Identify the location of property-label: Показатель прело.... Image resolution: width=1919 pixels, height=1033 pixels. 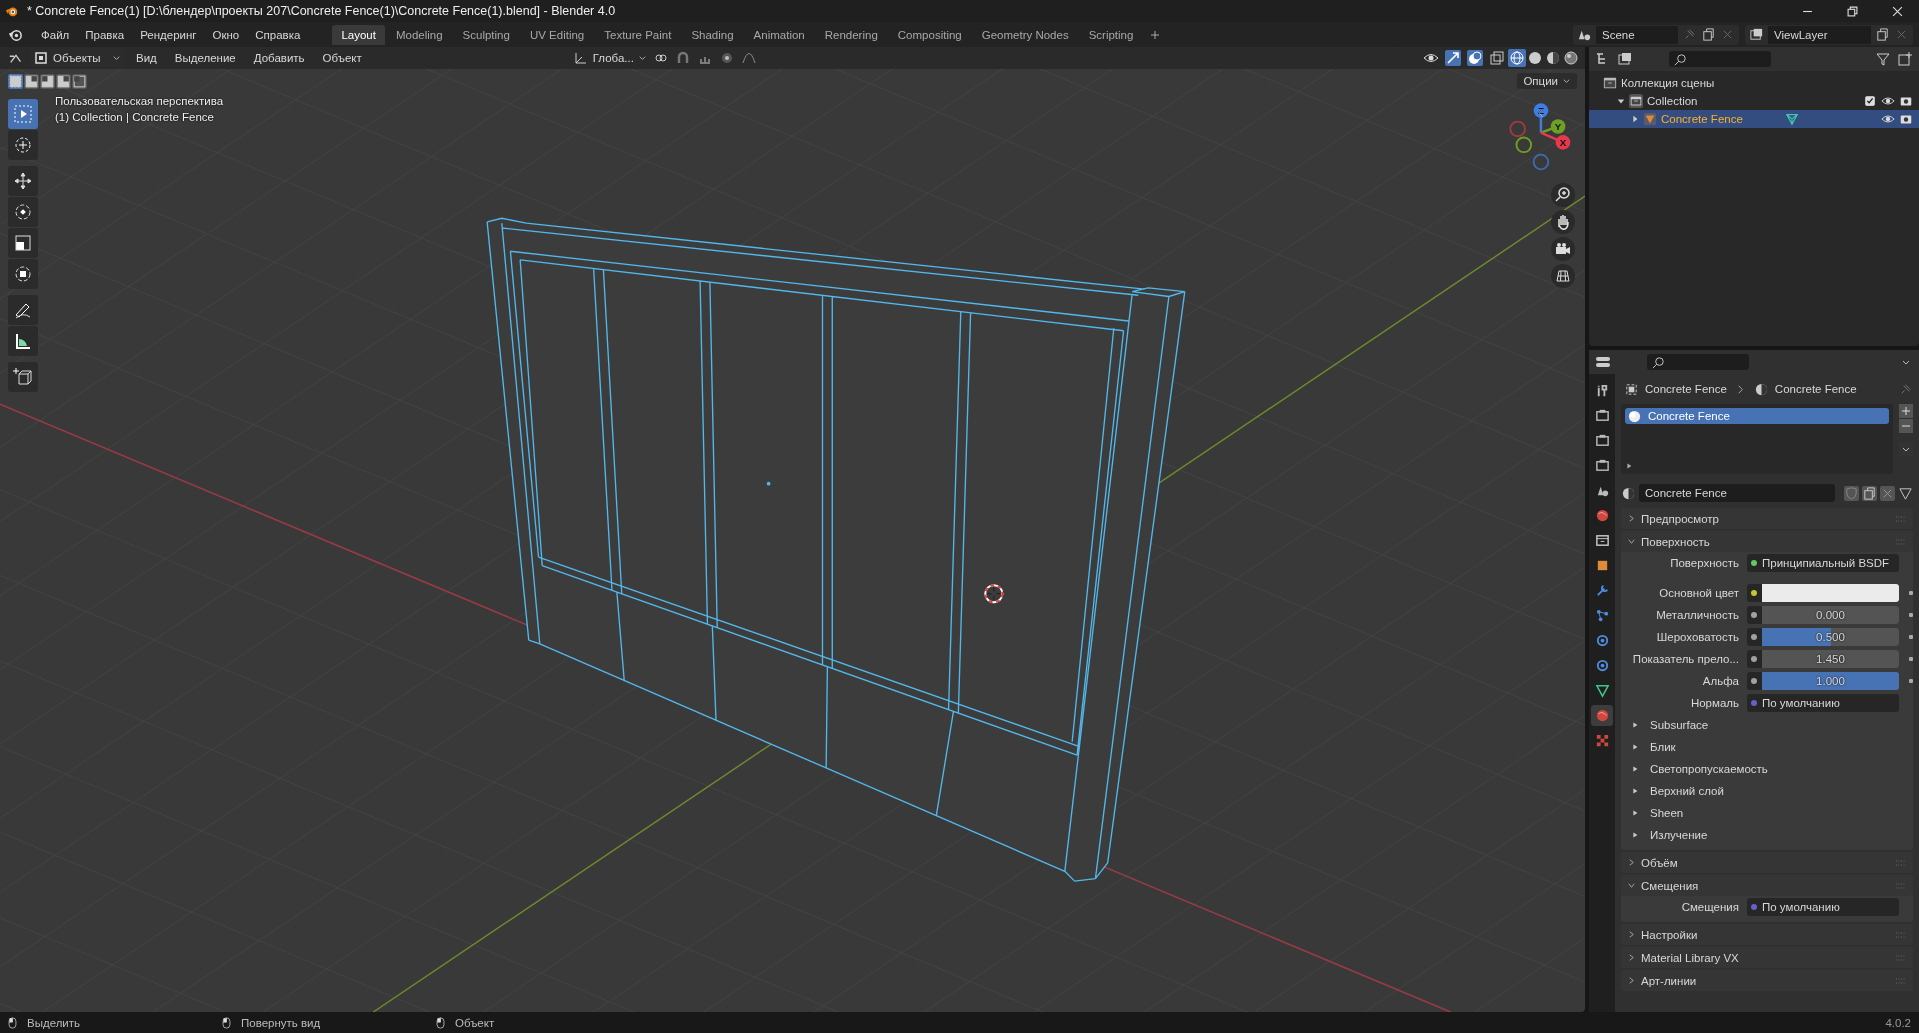
(1685, 659).